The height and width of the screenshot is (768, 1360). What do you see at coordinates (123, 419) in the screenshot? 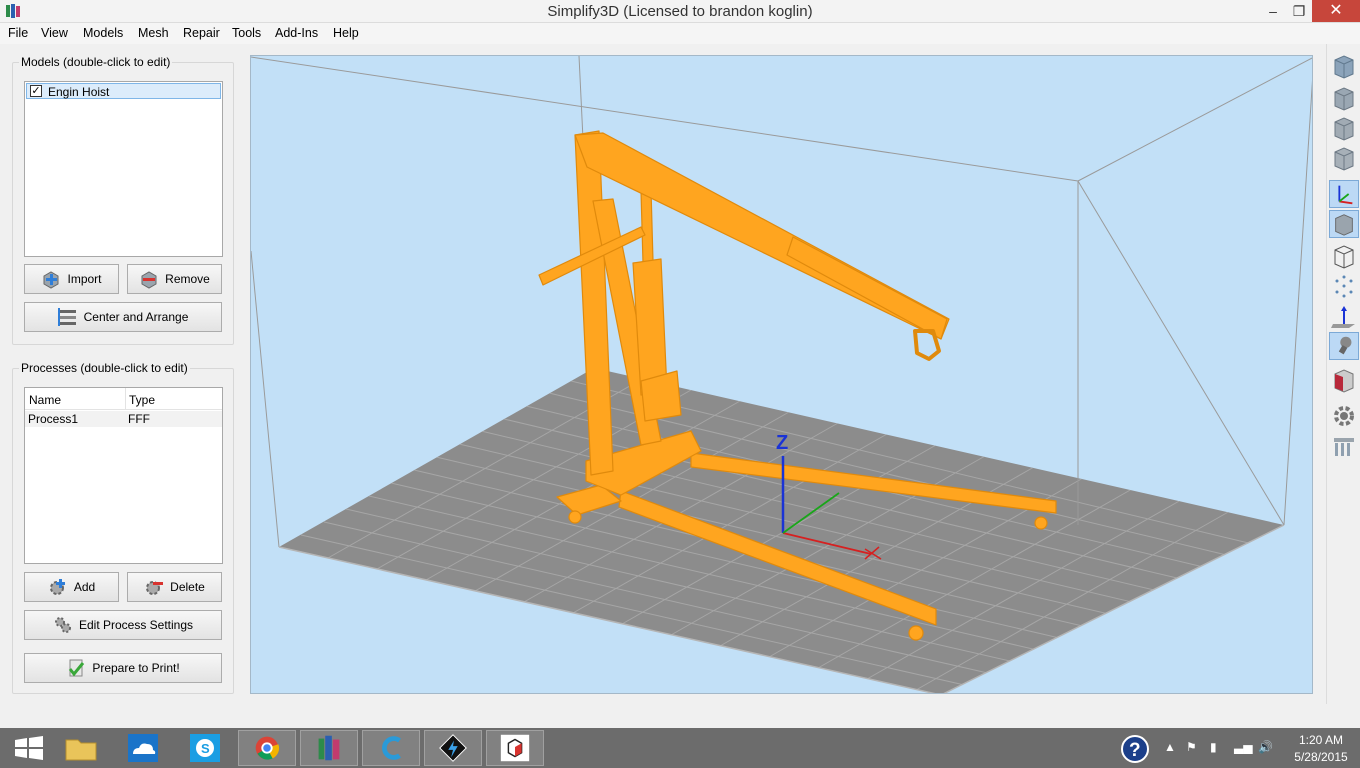
I see `table-row: Process1 FFF` at bounding box center [123, 419].